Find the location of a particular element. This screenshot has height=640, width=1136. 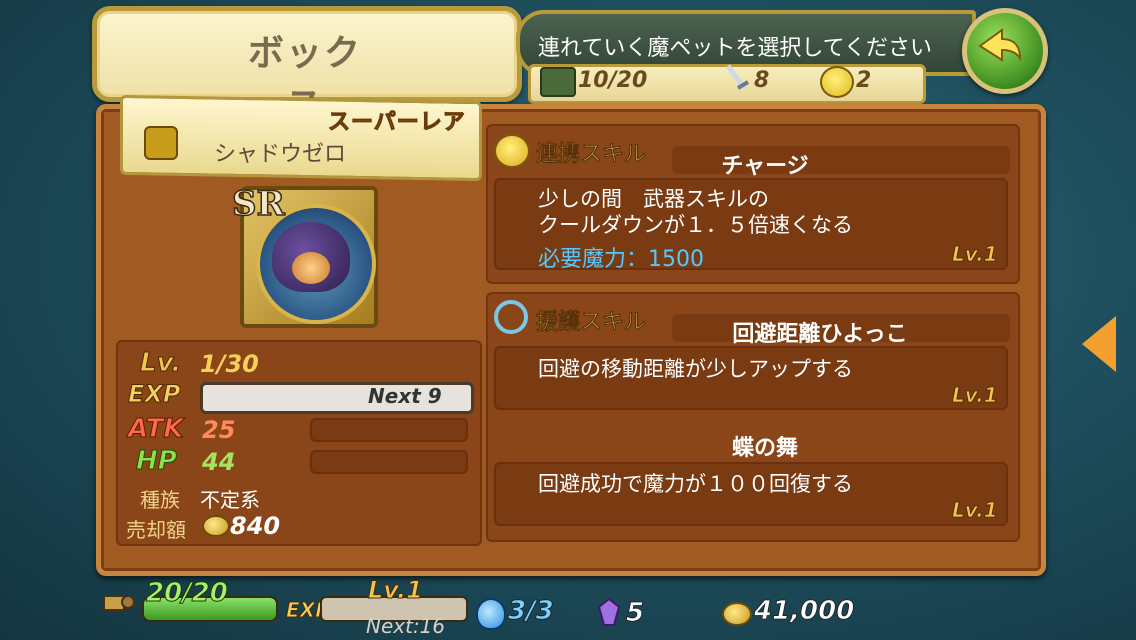

instruction-text: 連れていく魔ペットを選択してください is located at coordinates (735, 48).